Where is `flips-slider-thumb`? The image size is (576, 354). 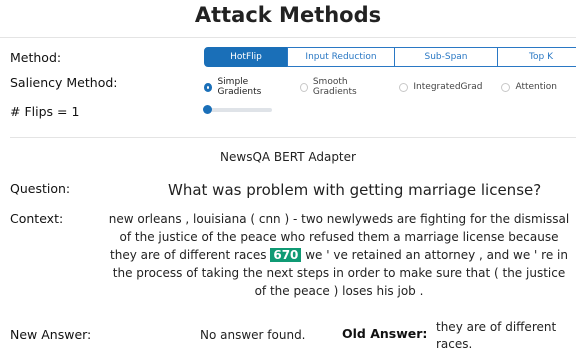
flips-slider-thumb is located at coordinates (207, 109).